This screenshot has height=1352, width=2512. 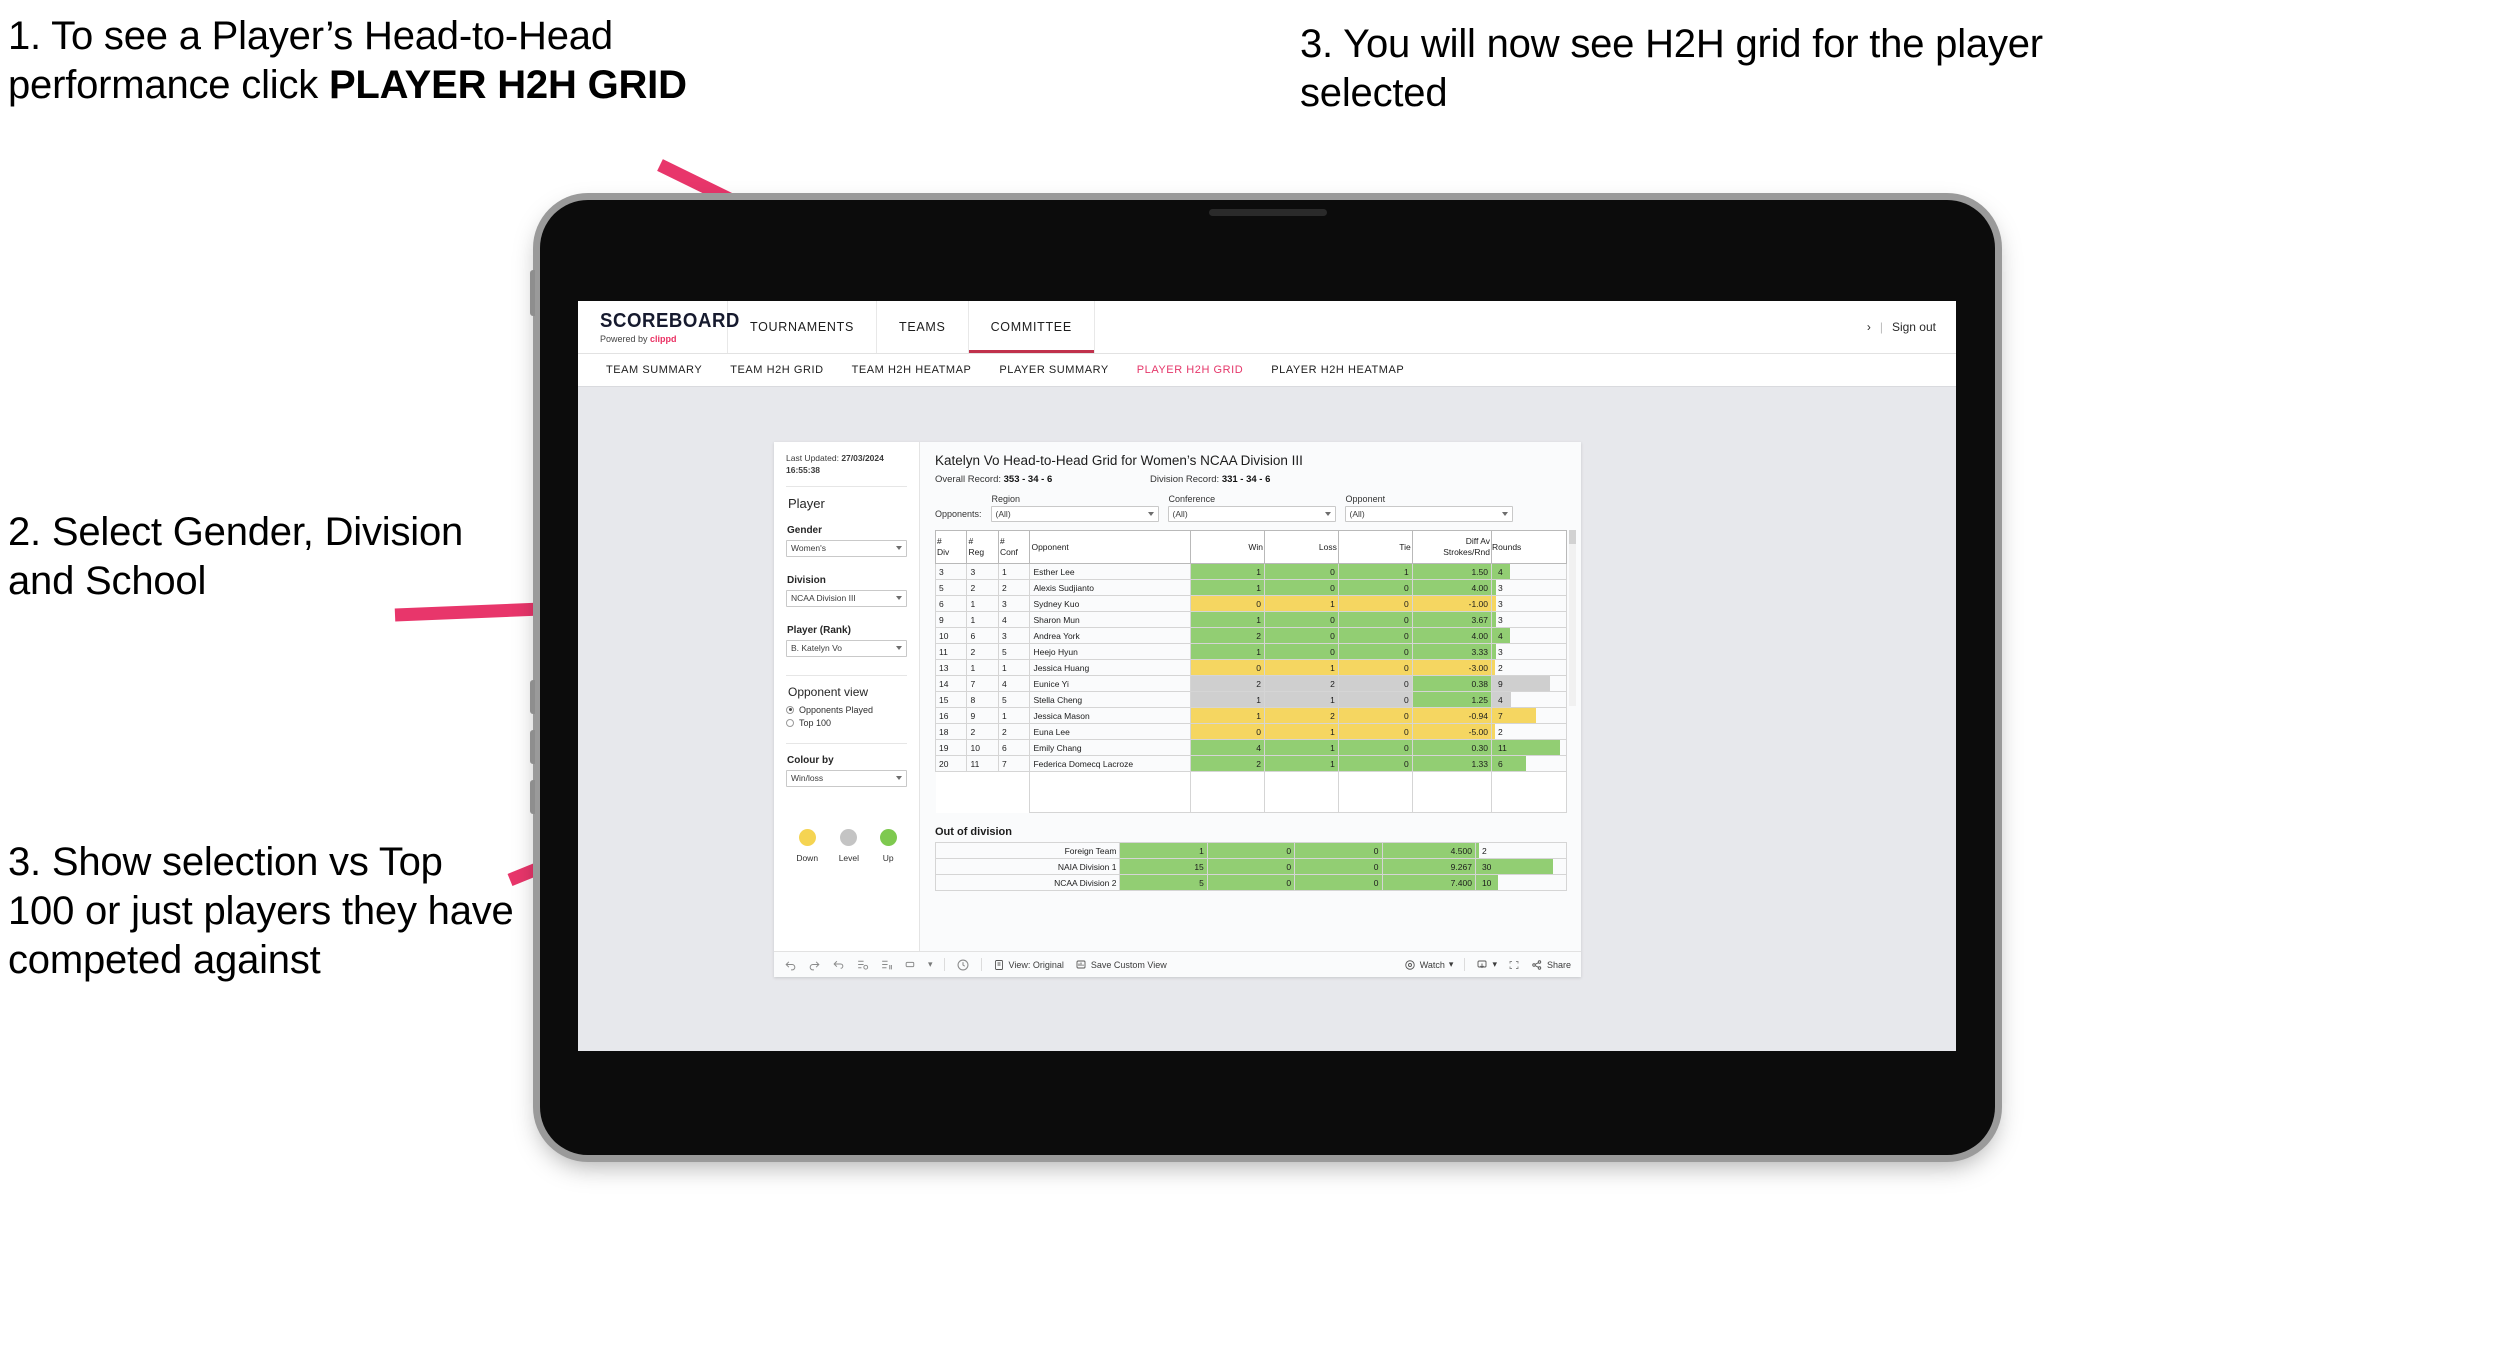 I want to click on player-rank-label: Player (Rank), so click(x=819, y=630).